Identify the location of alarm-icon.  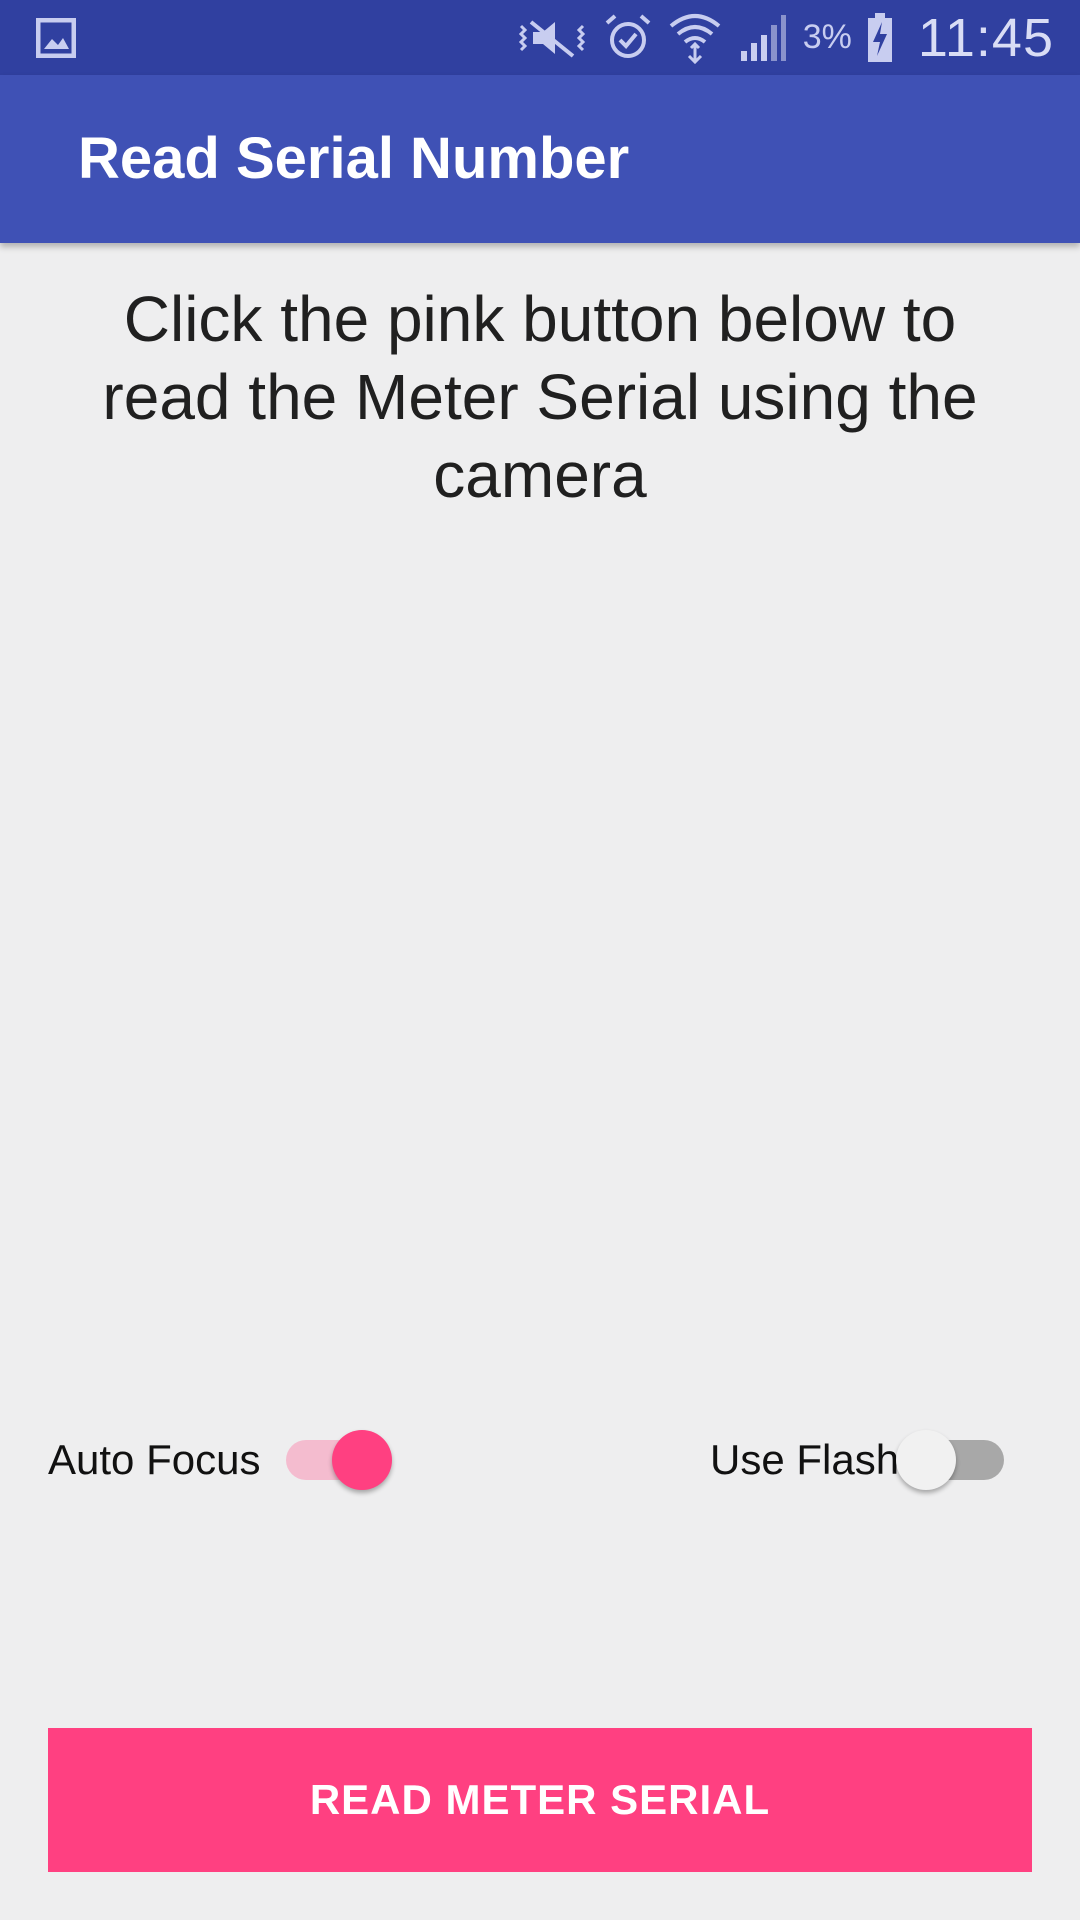
(628, 38).